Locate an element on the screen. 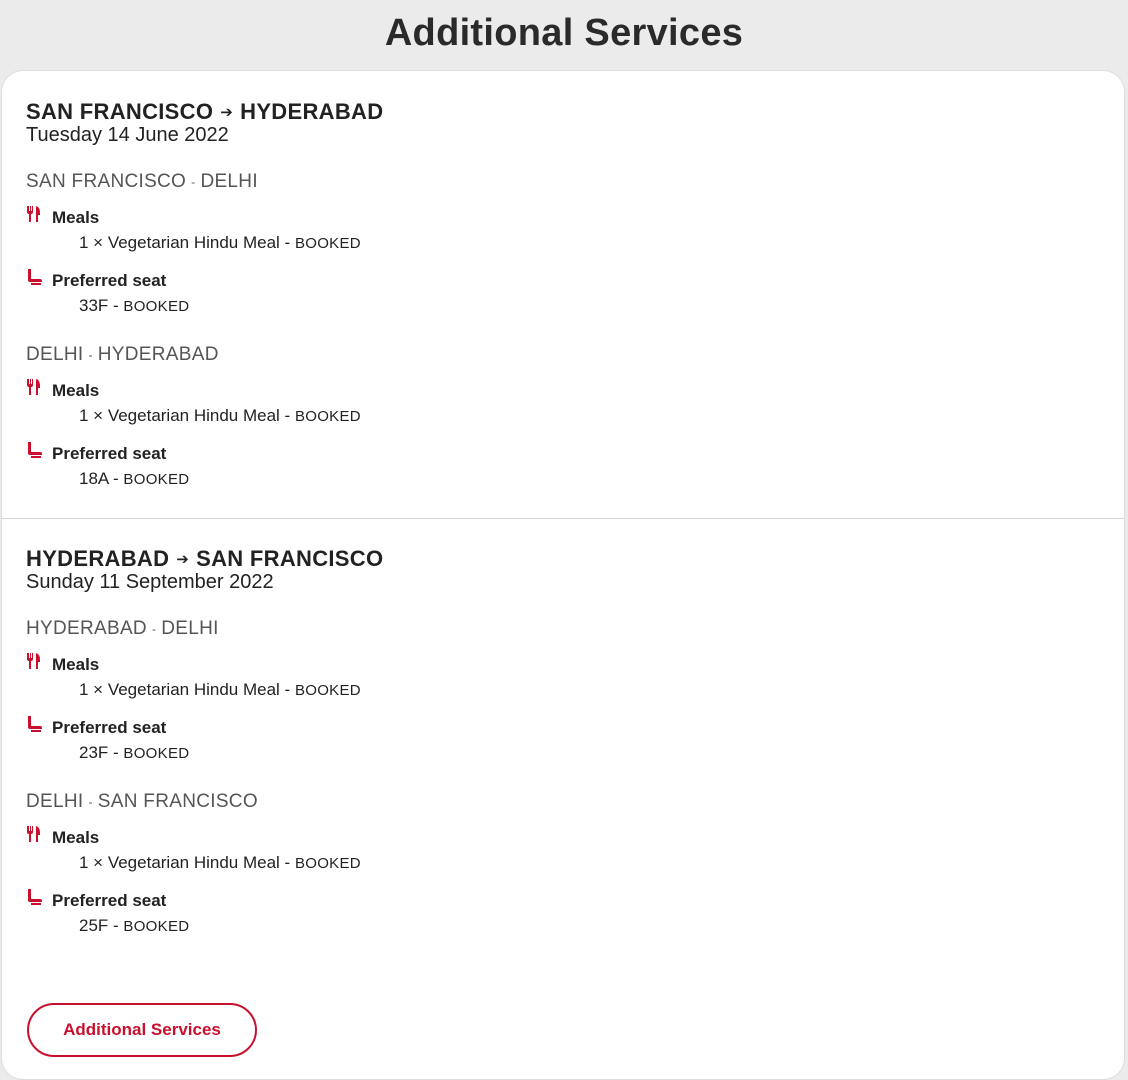 The height and width of the screenshot is (1080, 1128). seat-detail: 23F - BOOKED is located at coordinates (134, 753).